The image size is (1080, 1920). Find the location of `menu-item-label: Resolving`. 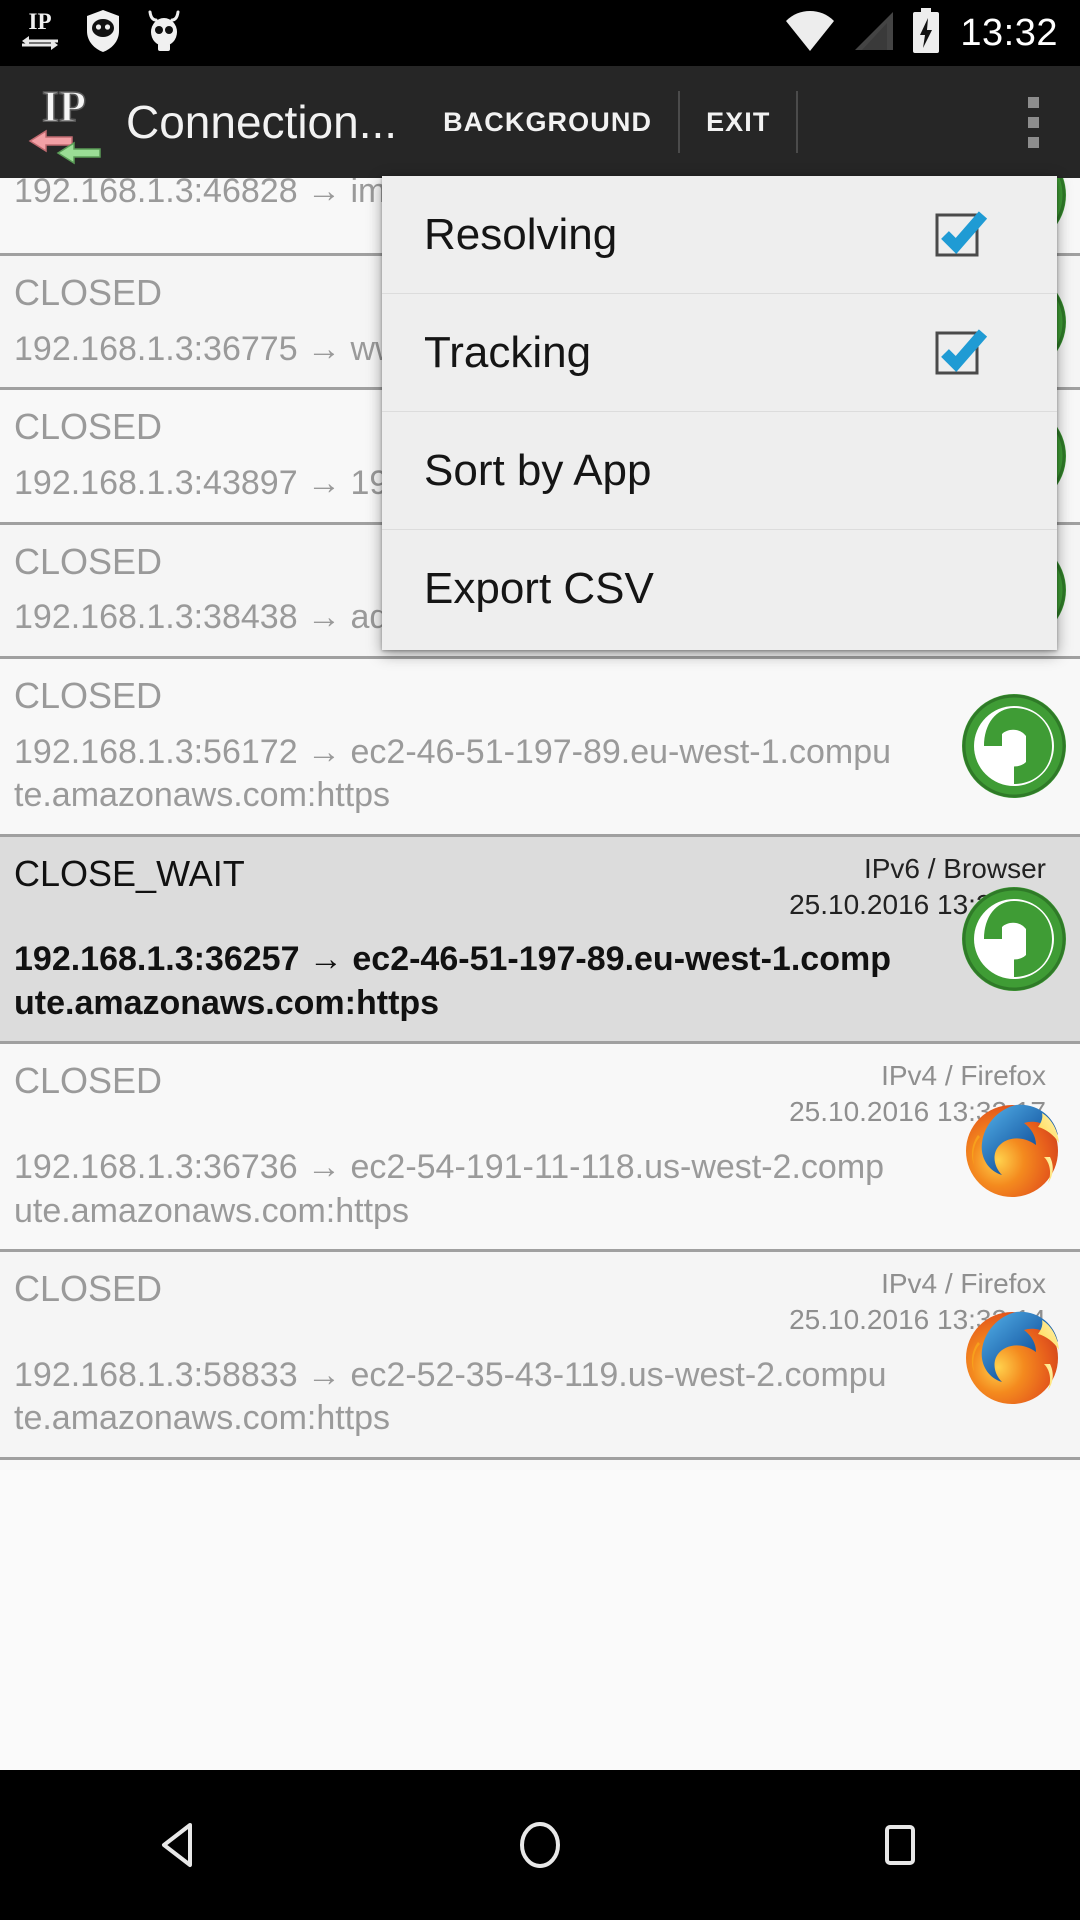

menu-item-label: Resolving is located at coordinates (521, 234).